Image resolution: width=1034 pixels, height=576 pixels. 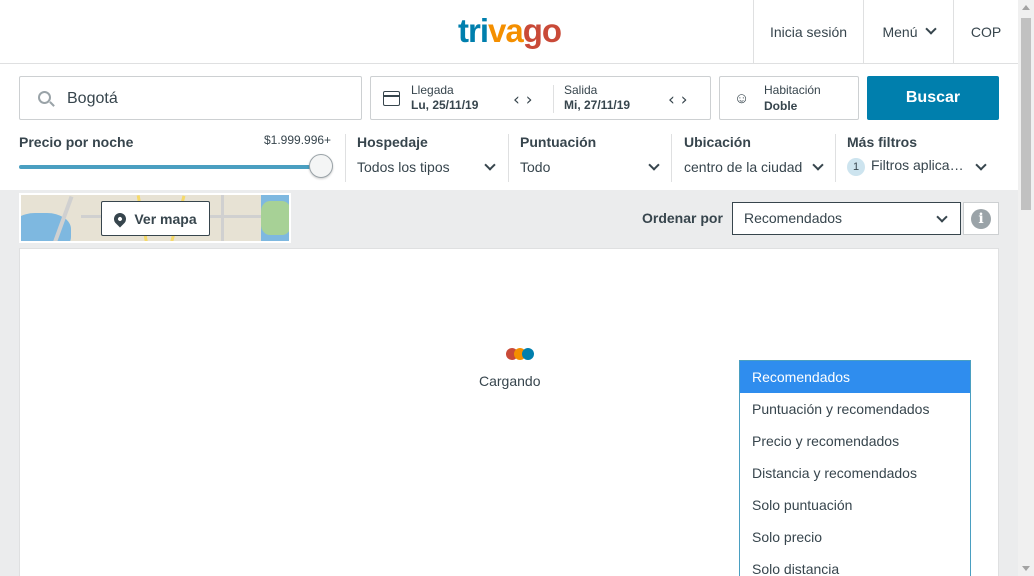 I want to click on room-value: Doble, so click(x=781, y=106).